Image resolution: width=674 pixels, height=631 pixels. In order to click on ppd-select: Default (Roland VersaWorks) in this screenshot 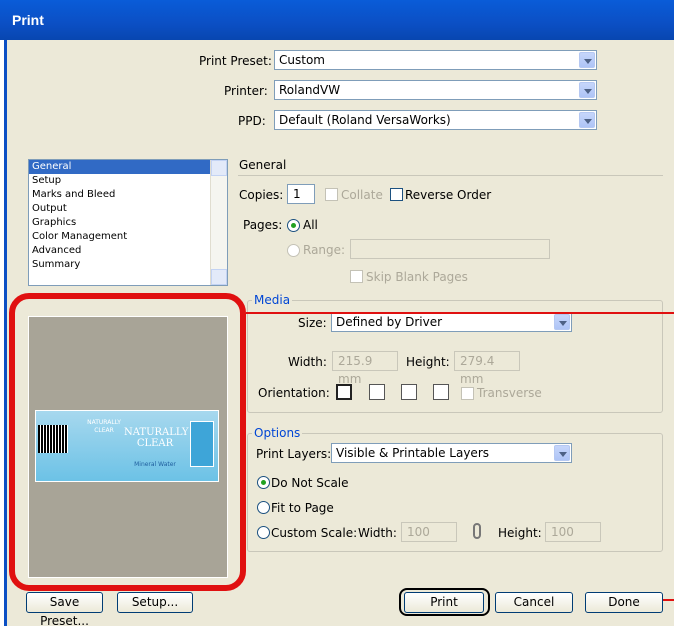, I will do `click(435, 120)`.